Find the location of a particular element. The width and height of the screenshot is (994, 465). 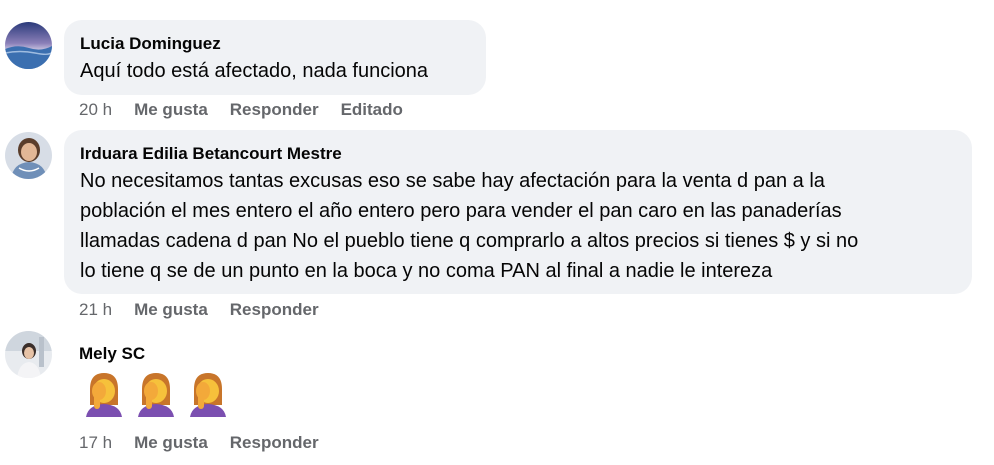

comment-actions: 17 h Me gusta Responder is located at coordinates (210, 443).